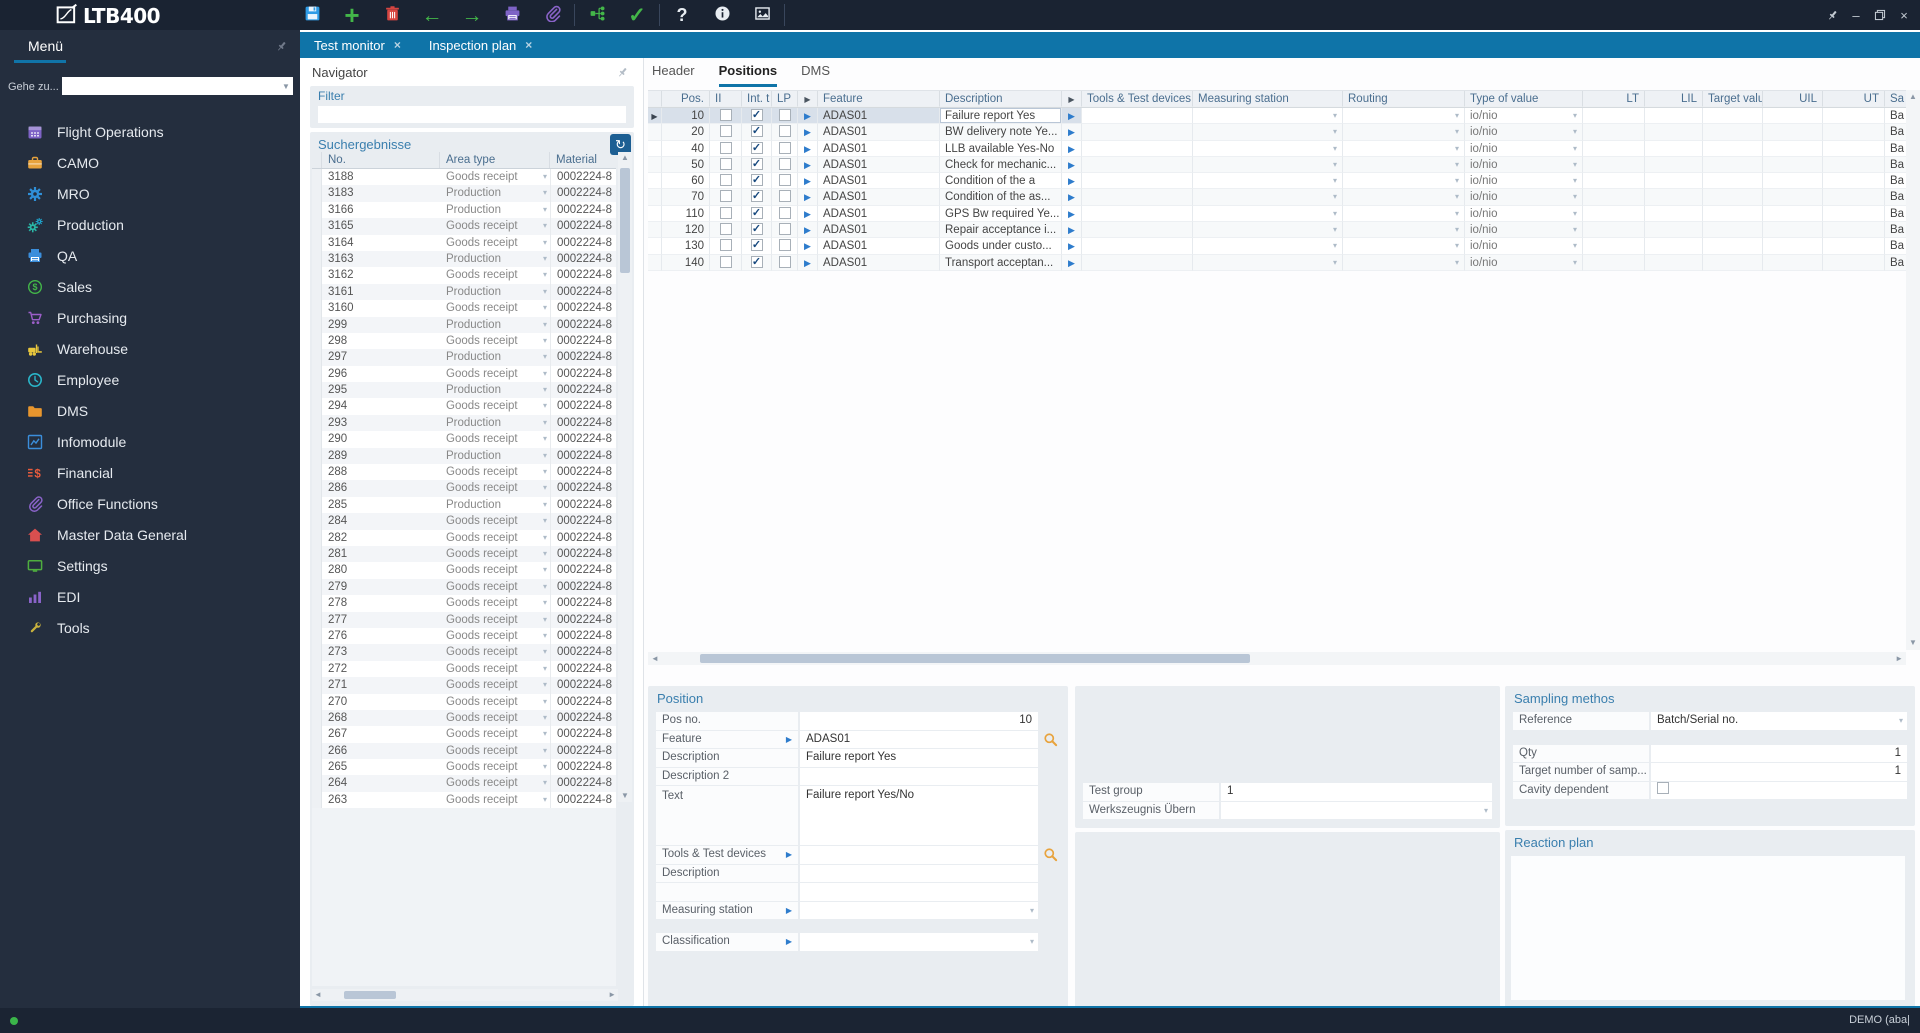  Describe the element at coordinates (919, 815) in the screenshot. I see `field-value-text: Failure report Yes/No` at that location.